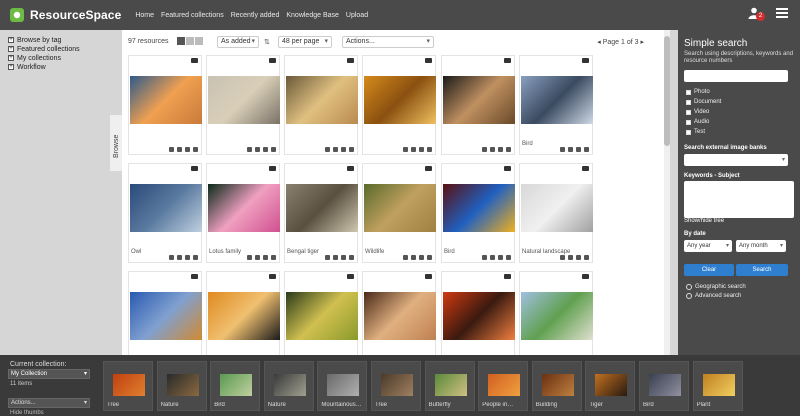  What do you see at coordinates (312, 15) in the screenshot?
I see `nav-knowledge-base: Knowledge Base` at bounding box center [312, 15].